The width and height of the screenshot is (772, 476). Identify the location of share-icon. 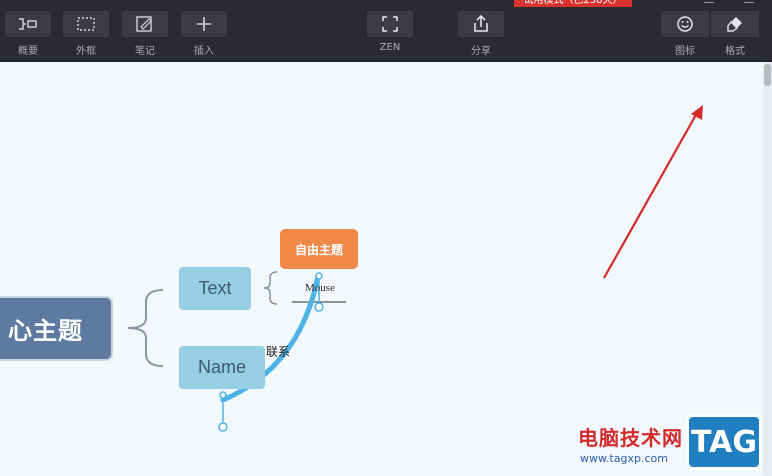
(481, 23).